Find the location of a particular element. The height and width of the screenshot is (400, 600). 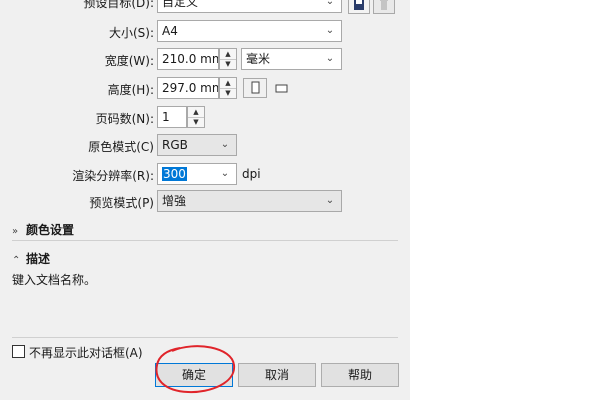

color-settings-header: » 颜色设置 is located at coordinates (43, 229).